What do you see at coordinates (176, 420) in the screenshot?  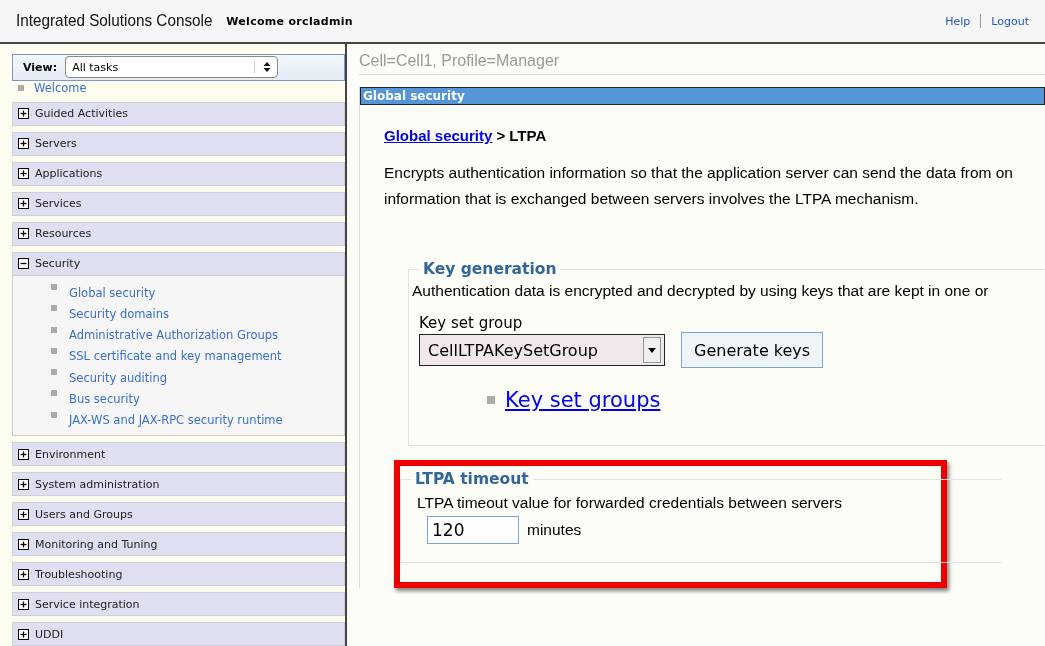 I see `nav-link: JAX-WS and JAX-RPC security runtime` at bounding box center [176, 420].